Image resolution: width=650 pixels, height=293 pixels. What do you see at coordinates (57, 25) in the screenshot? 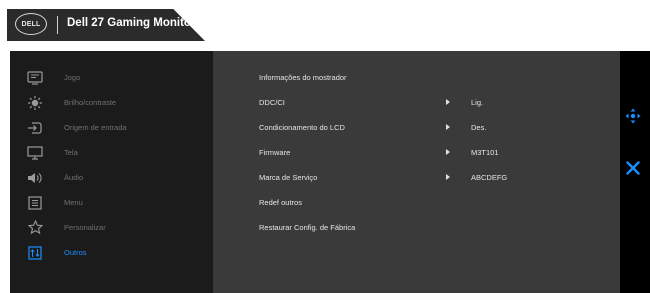
I see `header-divider` at bounding box center [57, 25].